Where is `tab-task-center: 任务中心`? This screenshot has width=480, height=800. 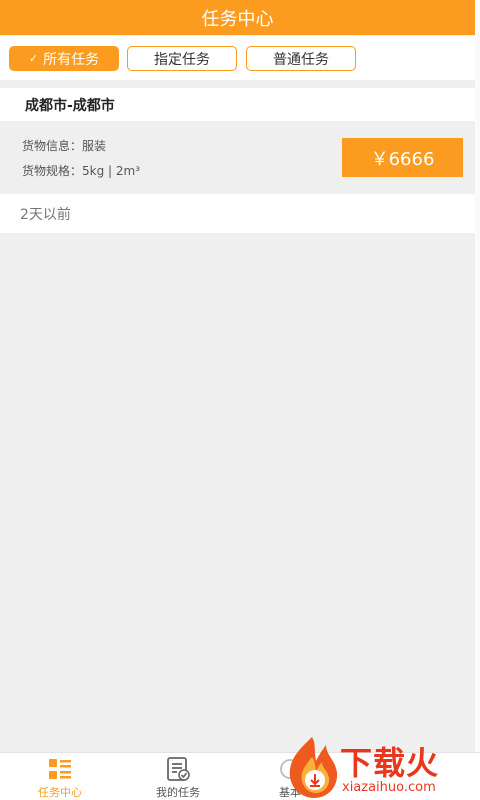
tab-task-center: 任务中心 is located at coordinates (60, 776).